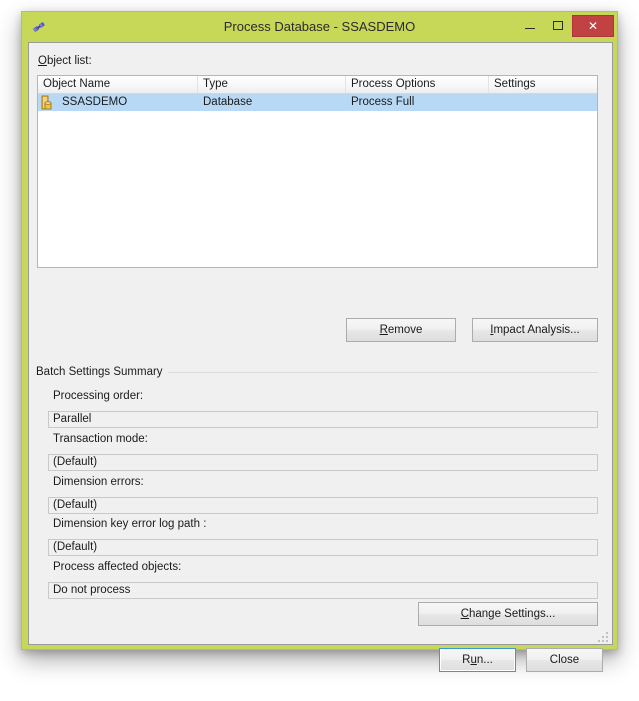 The height and width of the screenshot is (701, 639). I want to click on database-icon, so click(48, 102).